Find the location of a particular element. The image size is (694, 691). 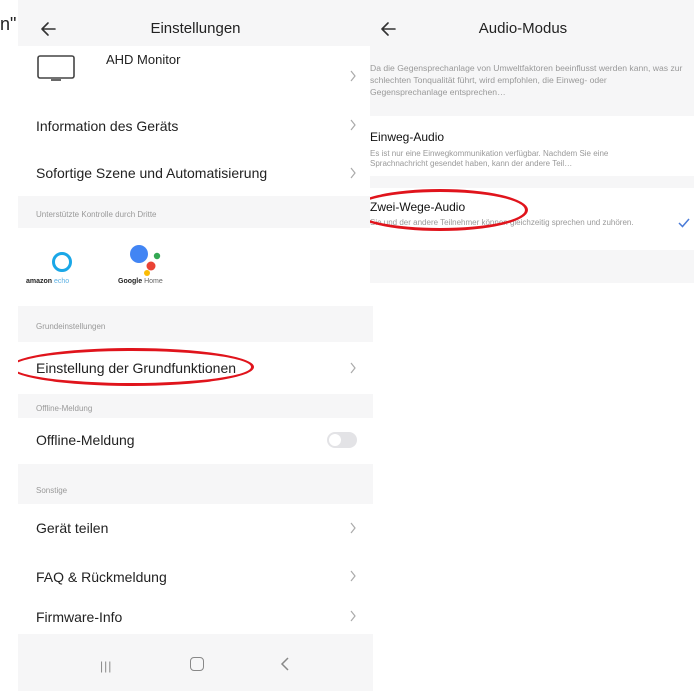

basic-functions-label: Einstellung der Grundfunktionen is located at coordinates (136, 368).